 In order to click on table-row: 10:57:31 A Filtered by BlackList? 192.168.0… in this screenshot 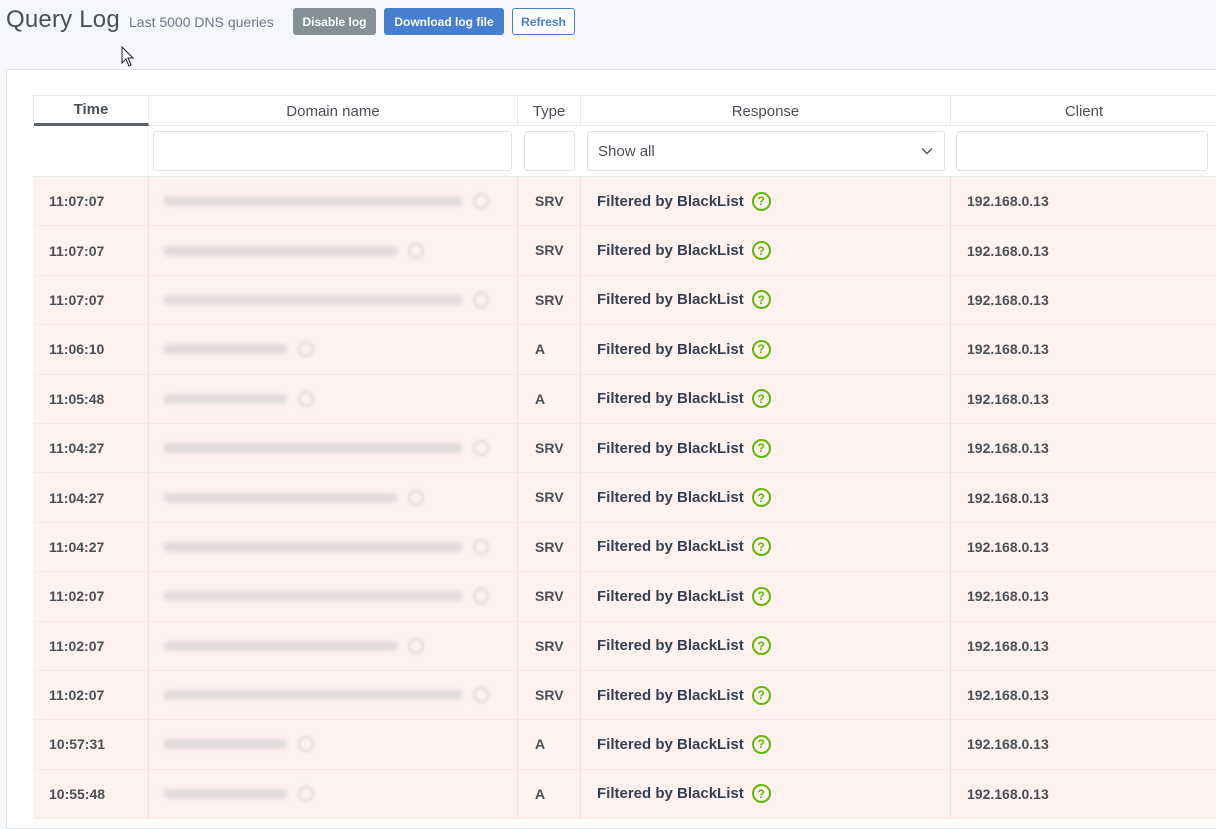, I will do `click(624, 745)`.